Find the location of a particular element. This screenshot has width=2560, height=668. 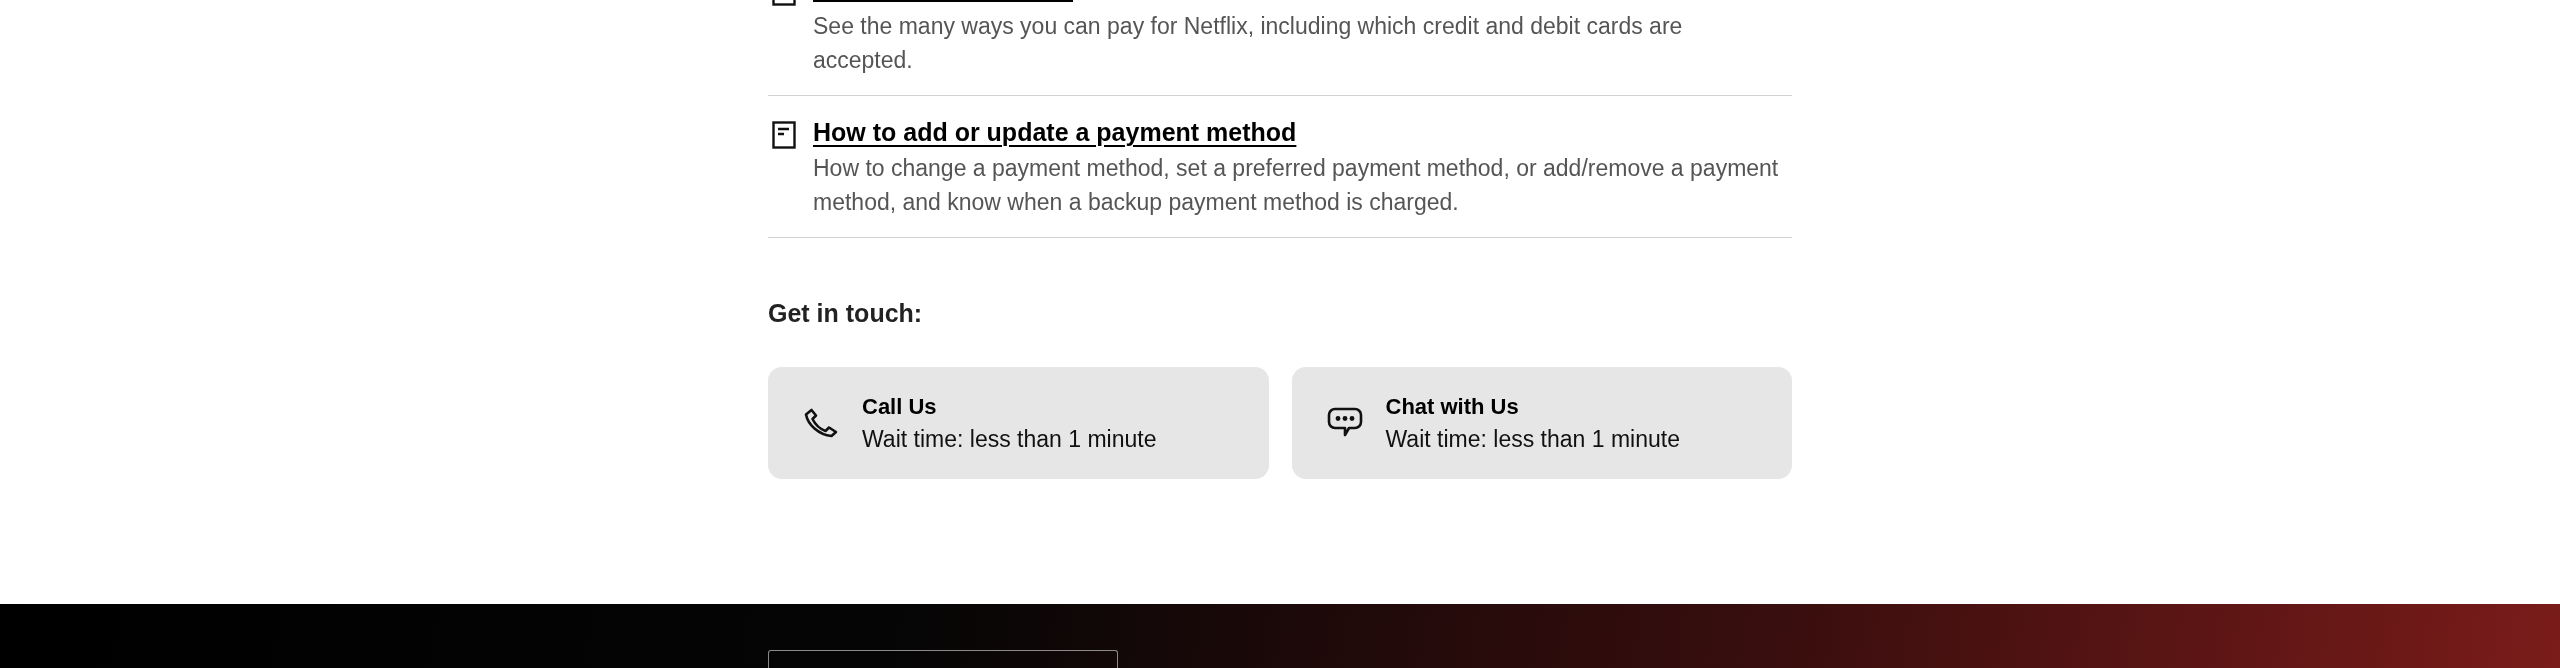

article-link: How to add or update a payment method is located at coordinates (1055, 132).